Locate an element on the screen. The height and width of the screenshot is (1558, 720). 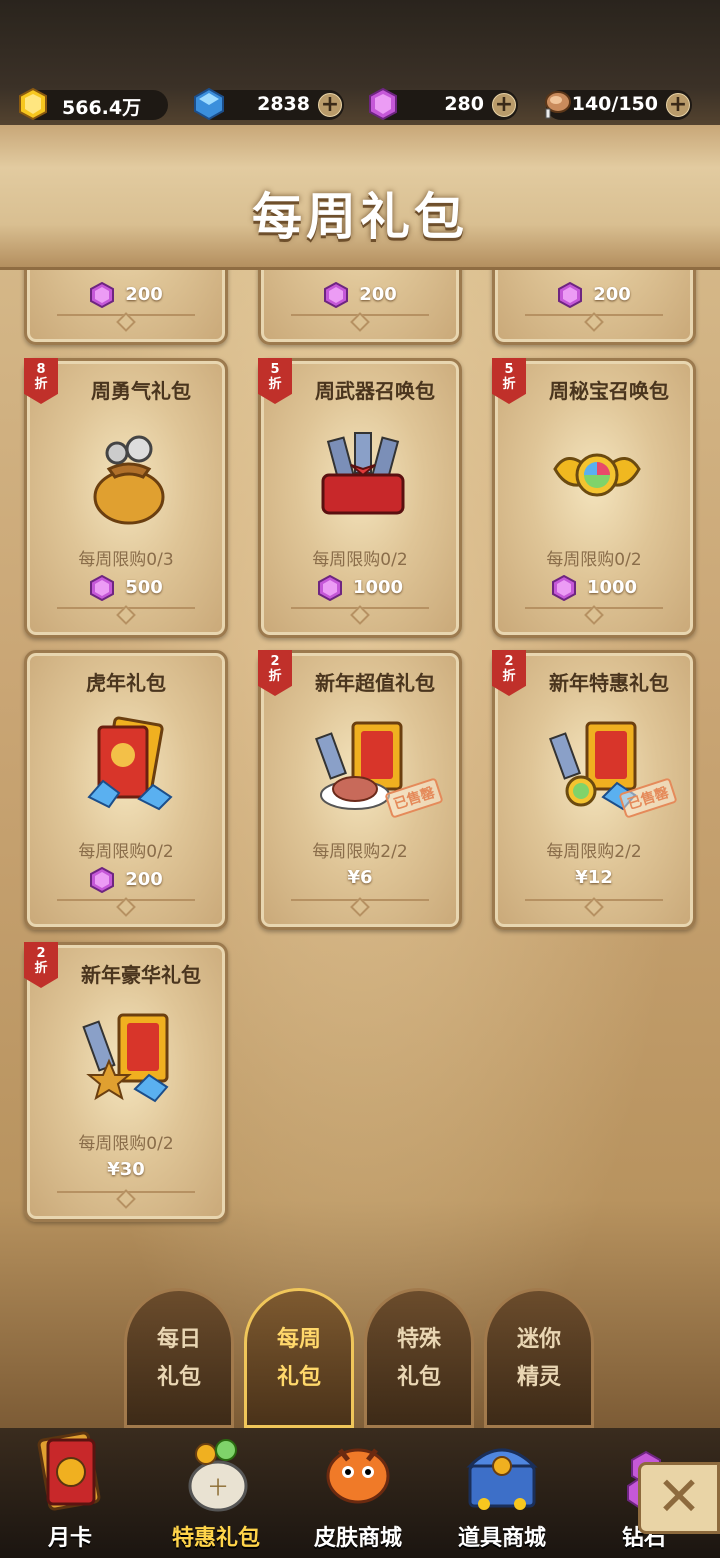
winged-orb-icon is located at coordinates (597, 475).